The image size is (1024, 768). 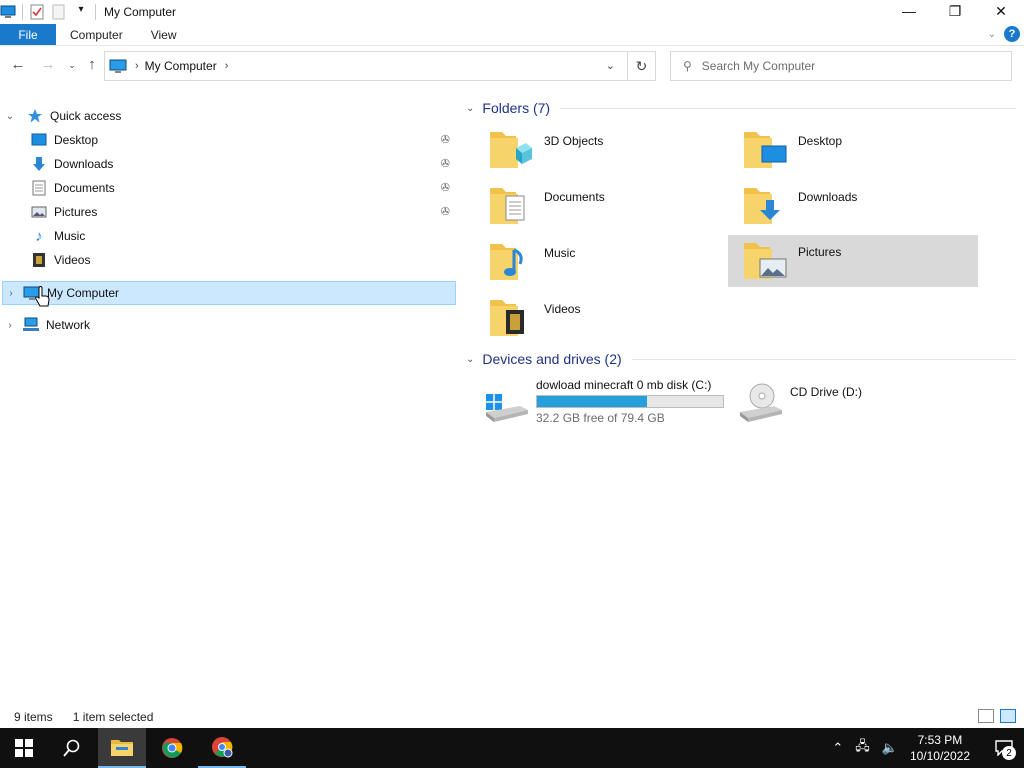 I want to click on network-status-icon: 🖧, so click(x=862, y=748).